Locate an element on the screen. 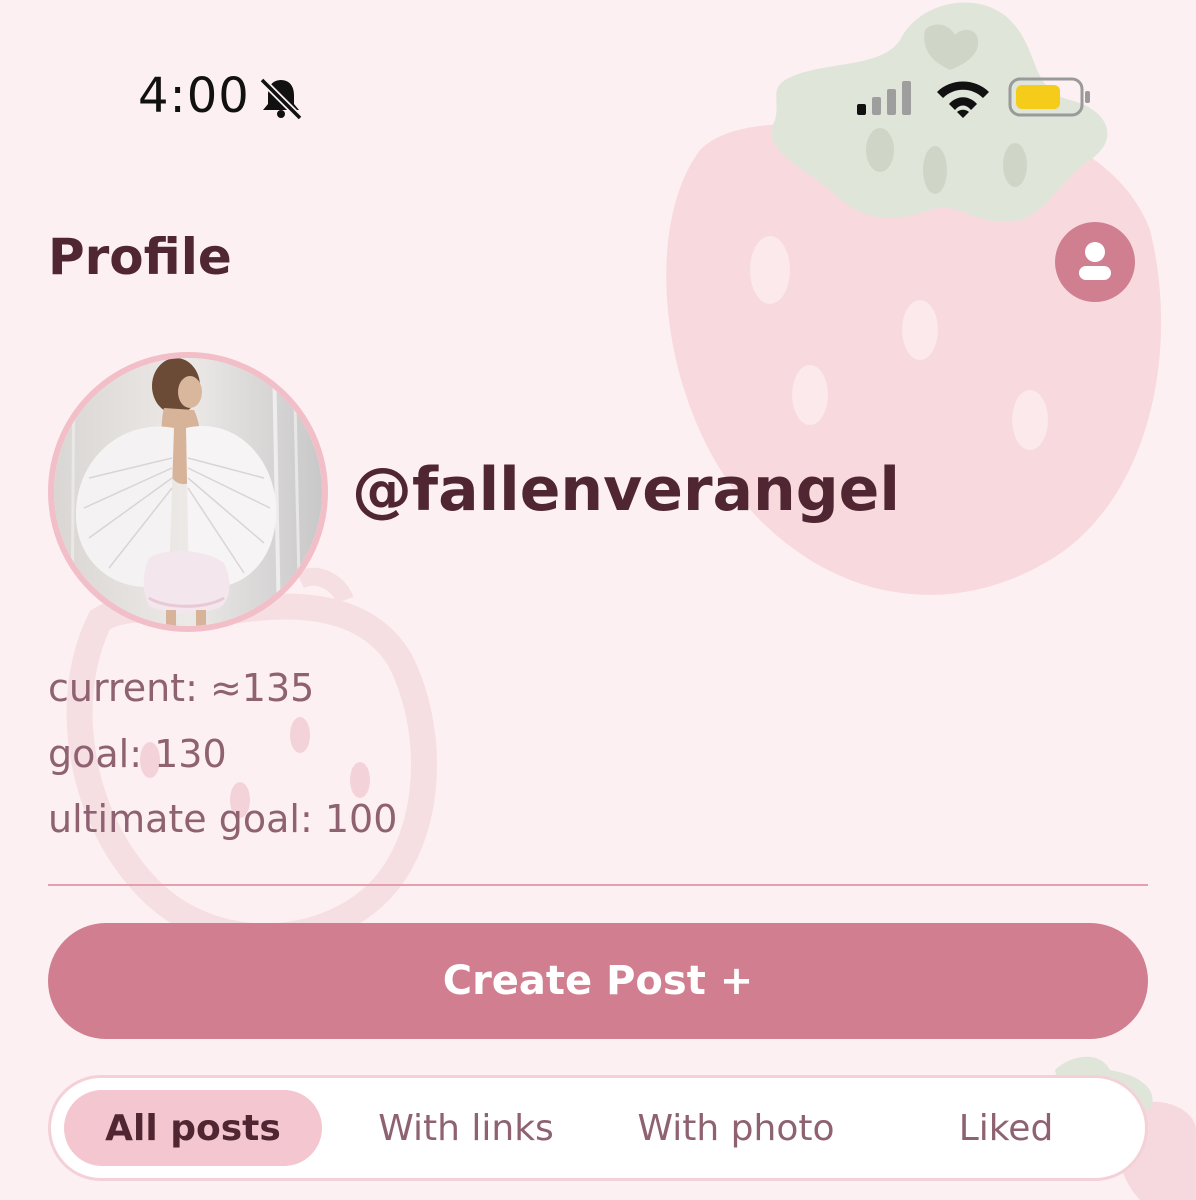 The height and width of the screenshot is (1200, 1196). cellular-signal-icon is located at coordinates (884, 98).